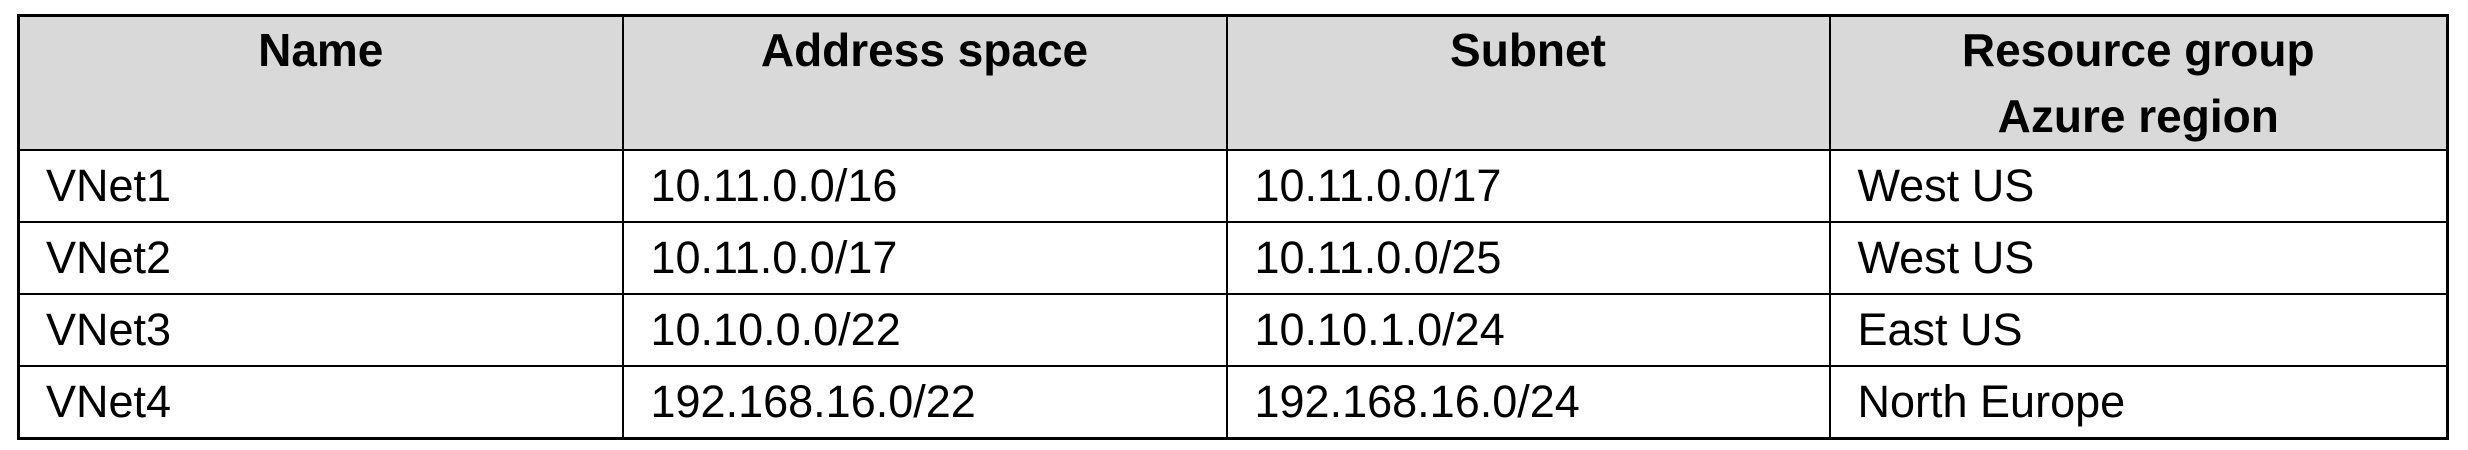  What do you see at coordinates (320, 402) in the screenshot?
I see `cell-name: VNet4` at bounding box center [320, 402].